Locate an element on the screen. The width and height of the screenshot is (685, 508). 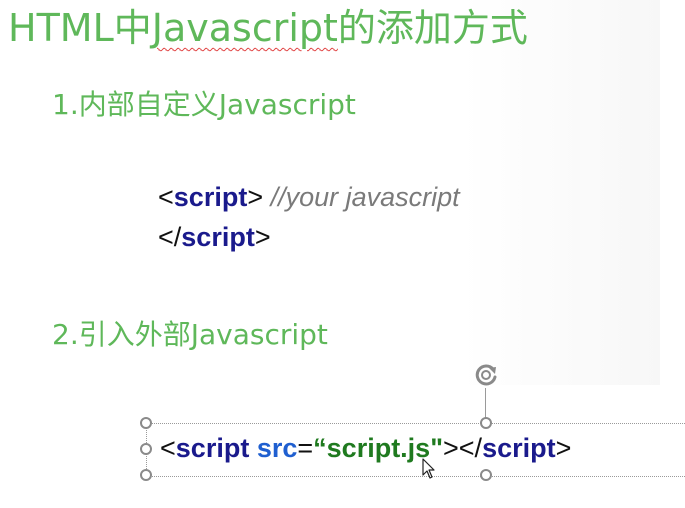
code-open-tag: script is located at coordinates (210, 197).